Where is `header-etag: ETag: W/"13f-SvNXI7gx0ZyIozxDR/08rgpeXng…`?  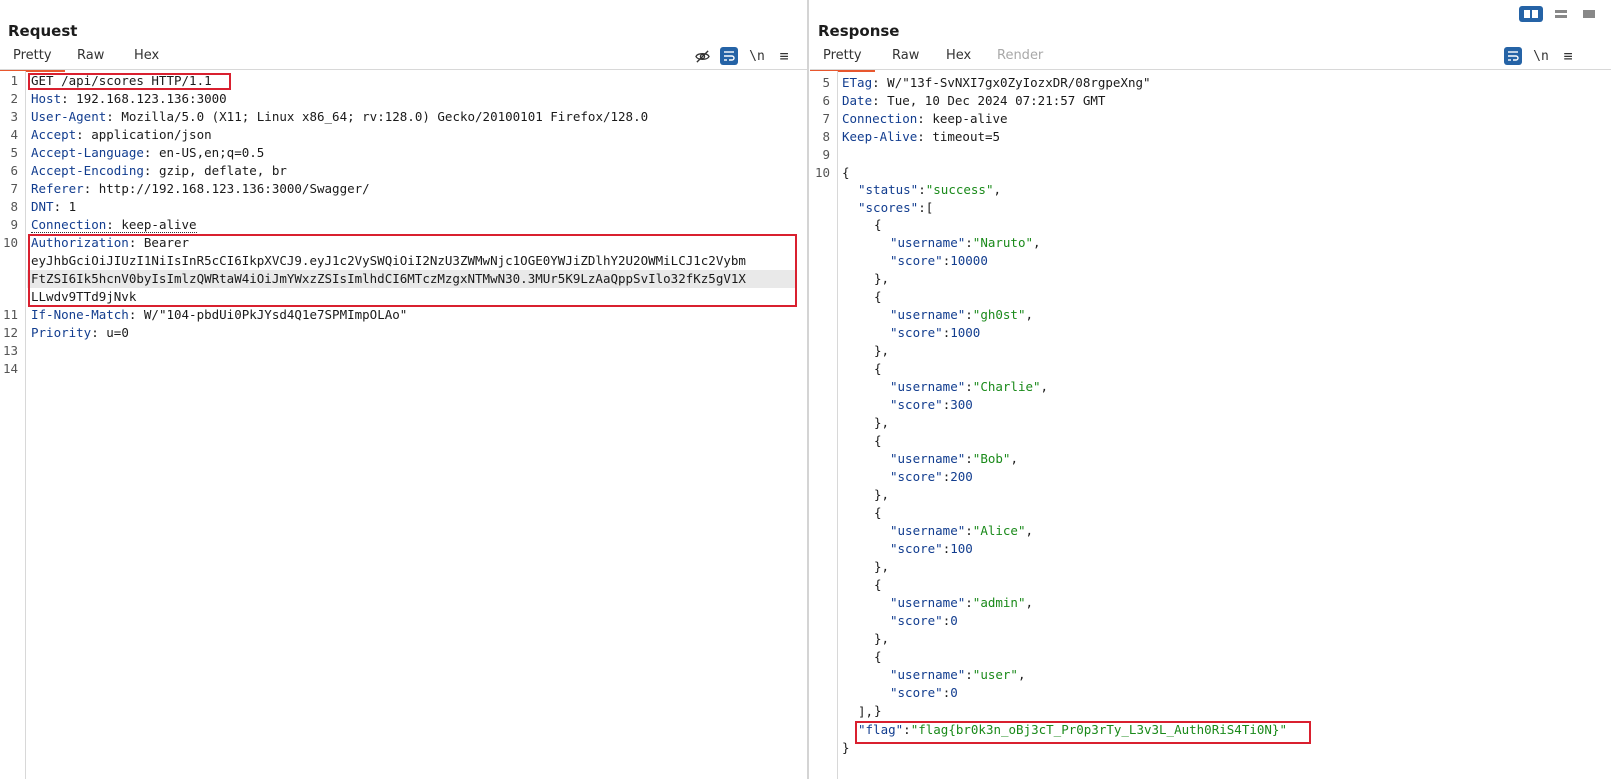 header-etag: ETag: W/"13f-SvNXI7gx0ZyIozxDR/08rgpeXng… is located at coordinates (996, 82).